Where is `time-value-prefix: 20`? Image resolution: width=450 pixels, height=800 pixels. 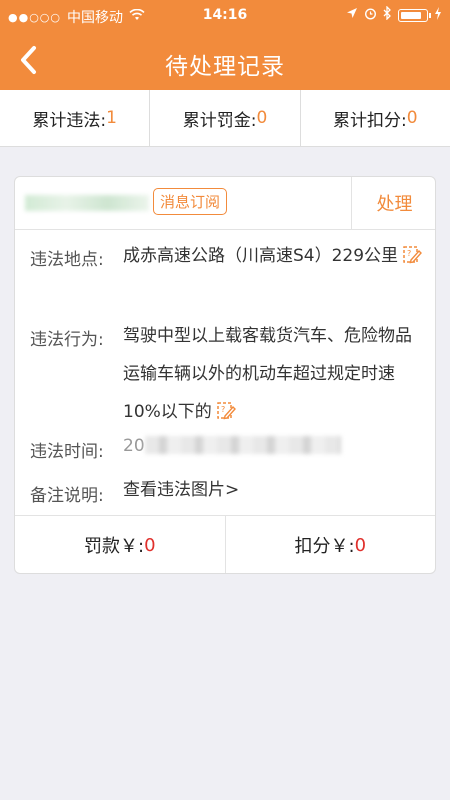 time-value-prefix: 20 is located at coordinates (134, 446).